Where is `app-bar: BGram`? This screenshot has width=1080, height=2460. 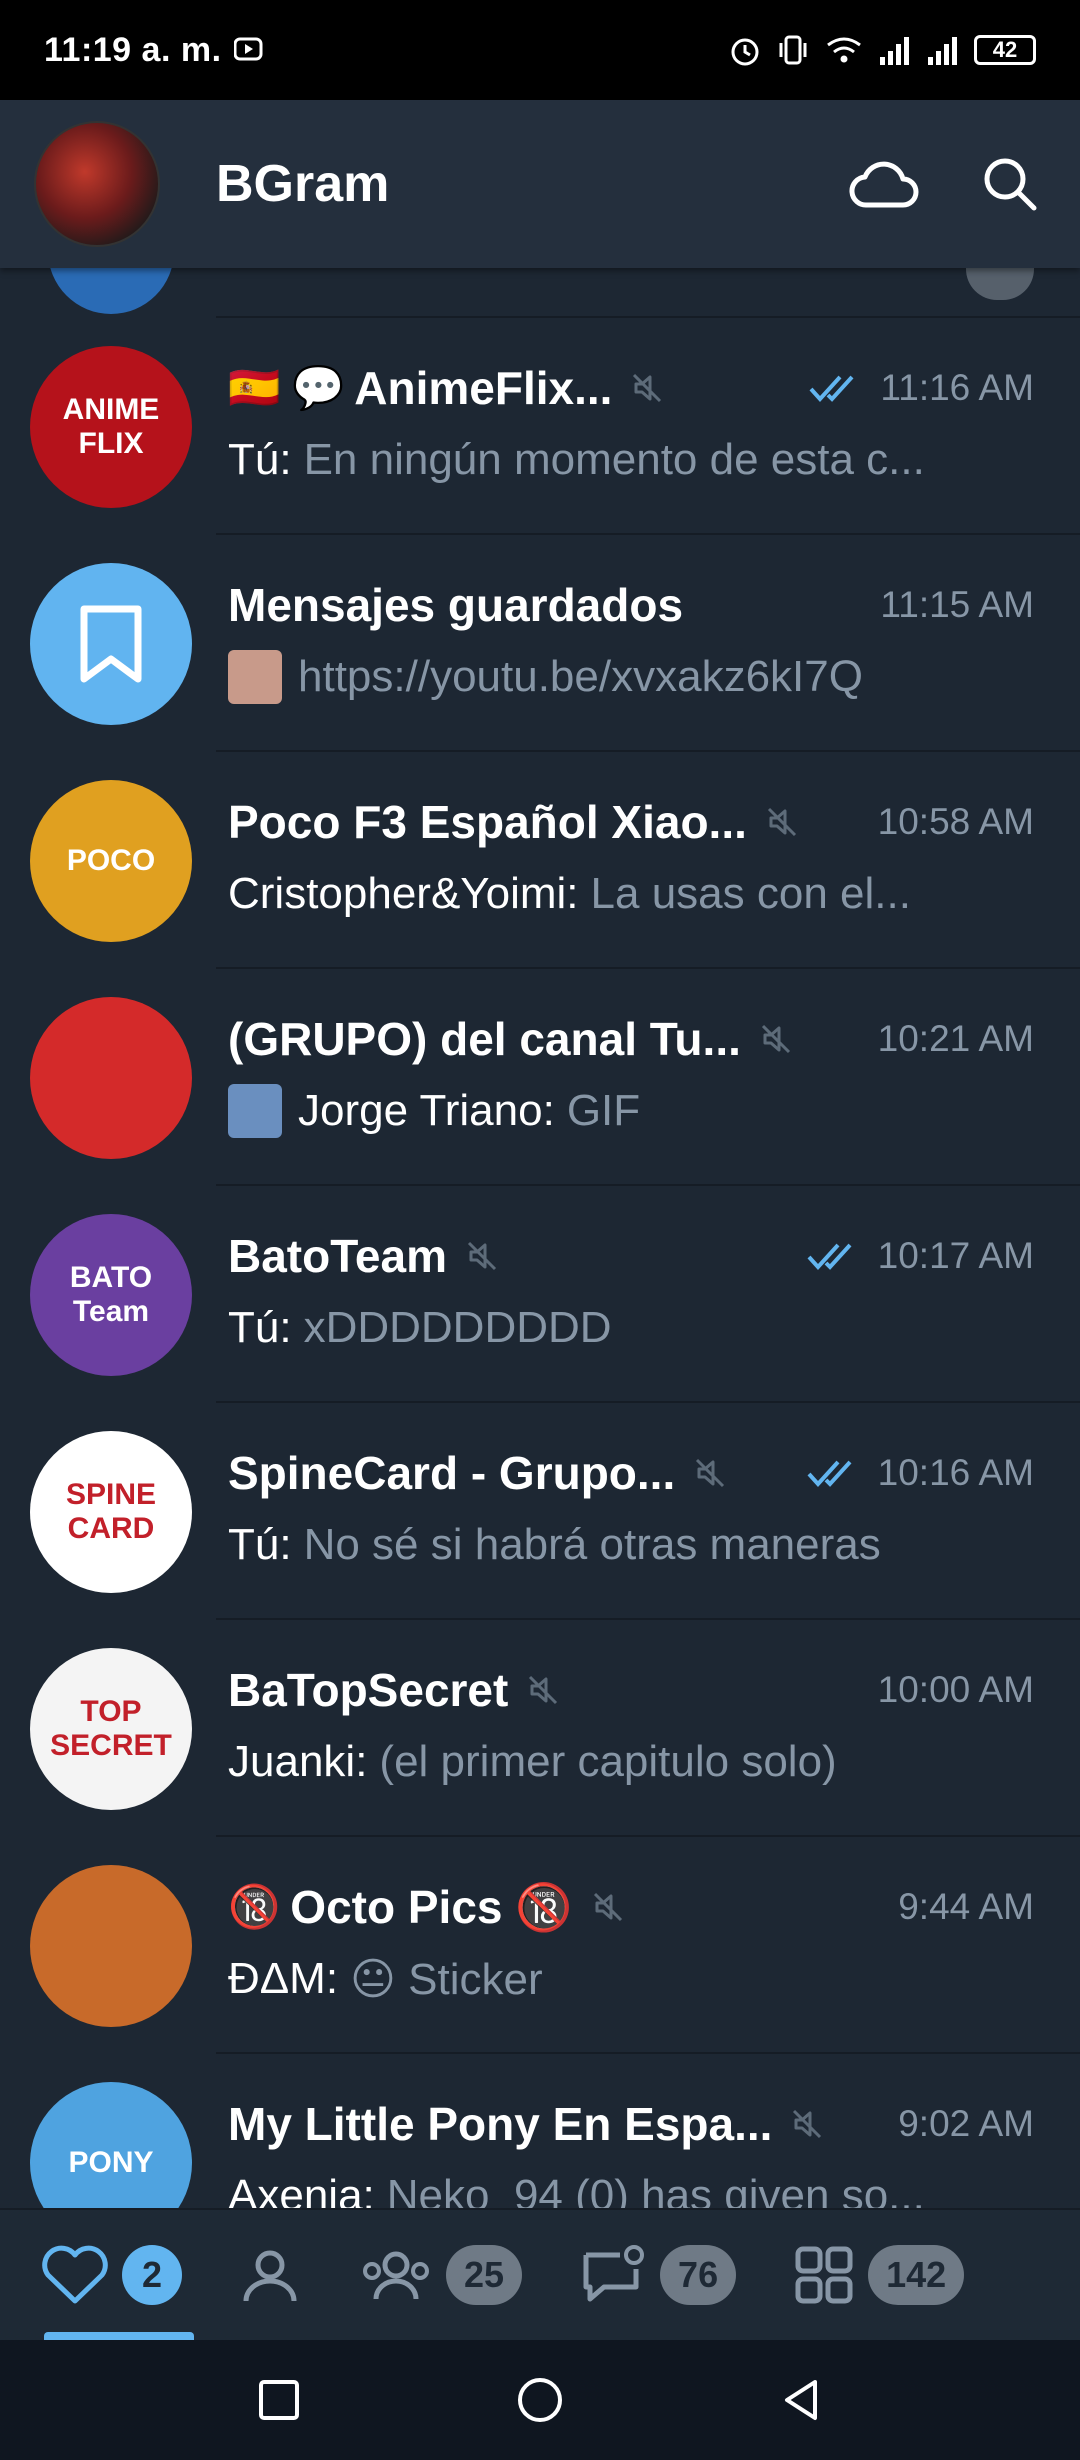 app-bar: BGram is located at coordinates (540, 184).